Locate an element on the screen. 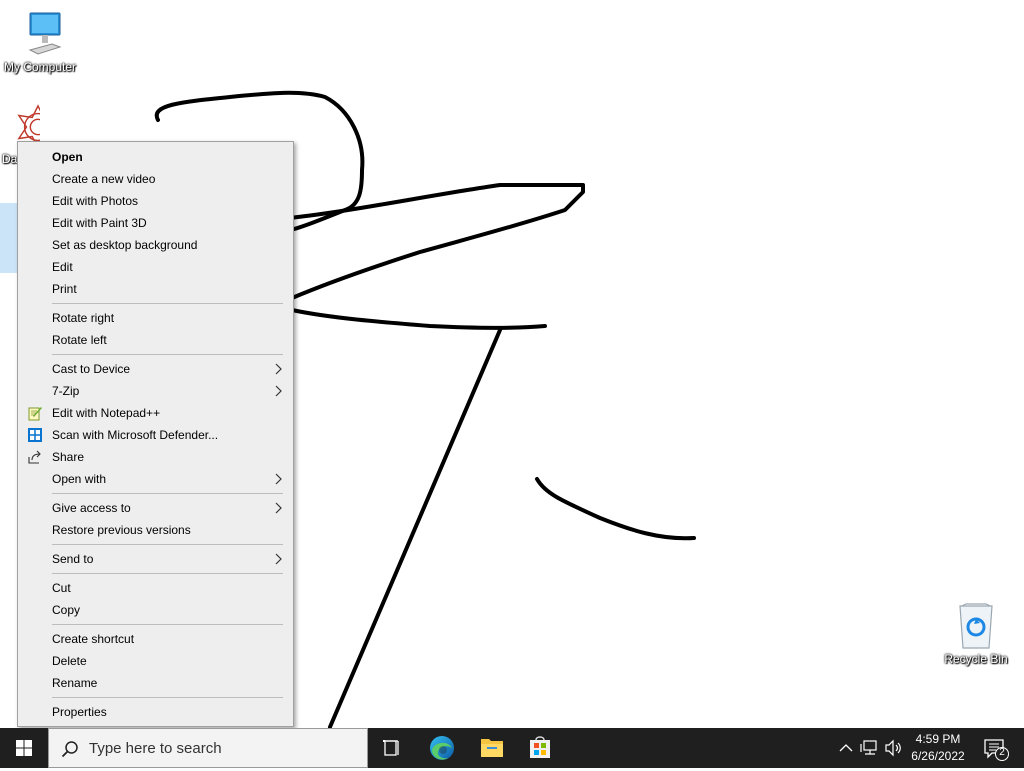 The width and height of the screenshot is (1024, 771). search-placeholder: Type here to search is located at coordinates (155, 748).